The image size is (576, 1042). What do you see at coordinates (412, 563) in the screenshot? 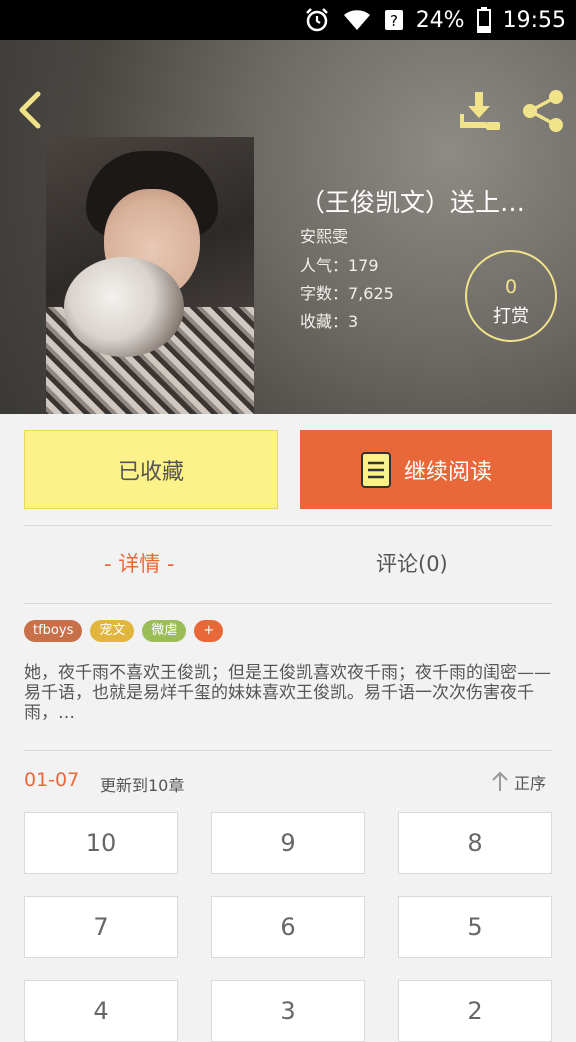
I see `tab-comments: 评论(0)` at bounding box center [412, 563].